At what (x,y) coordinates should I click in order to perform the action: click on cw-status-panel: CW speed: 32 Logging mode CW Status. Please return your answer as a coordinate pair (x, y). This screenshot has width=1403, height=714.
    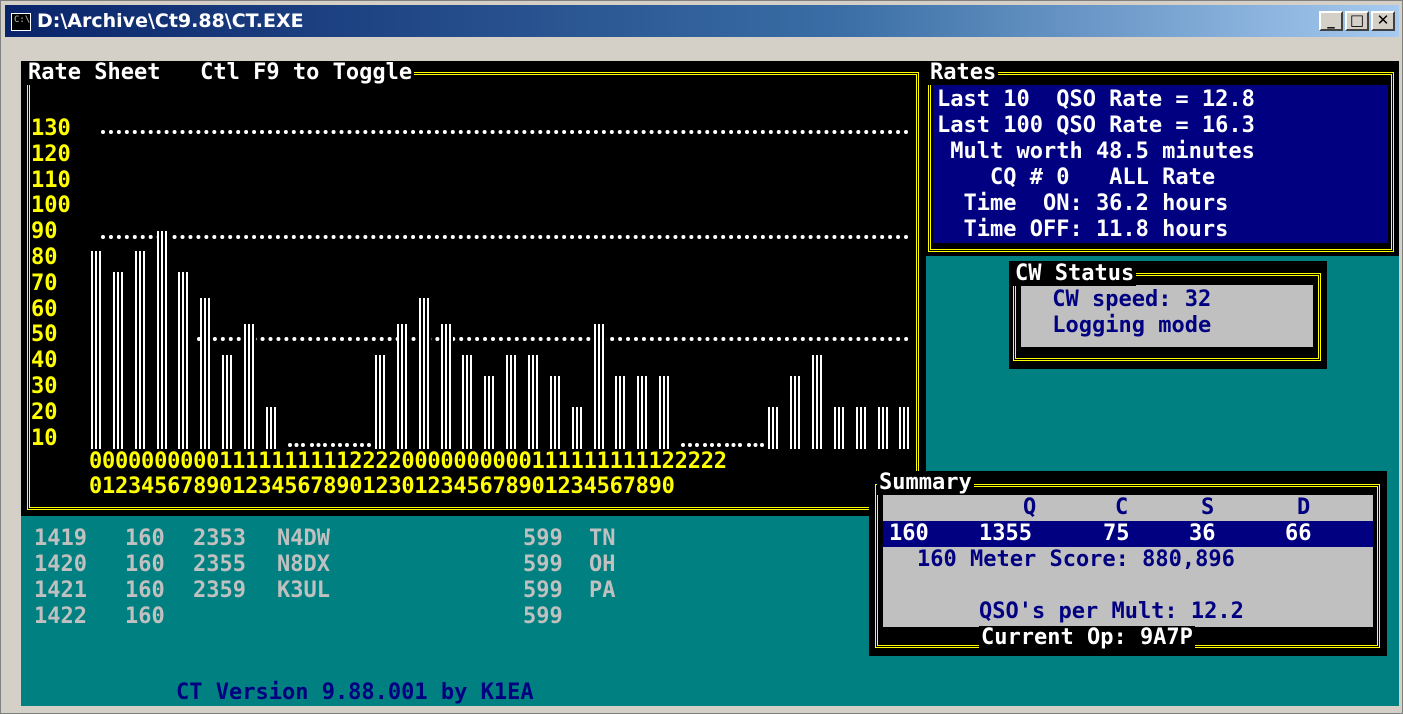
    Looking at the image, I should click on (1168, 315).